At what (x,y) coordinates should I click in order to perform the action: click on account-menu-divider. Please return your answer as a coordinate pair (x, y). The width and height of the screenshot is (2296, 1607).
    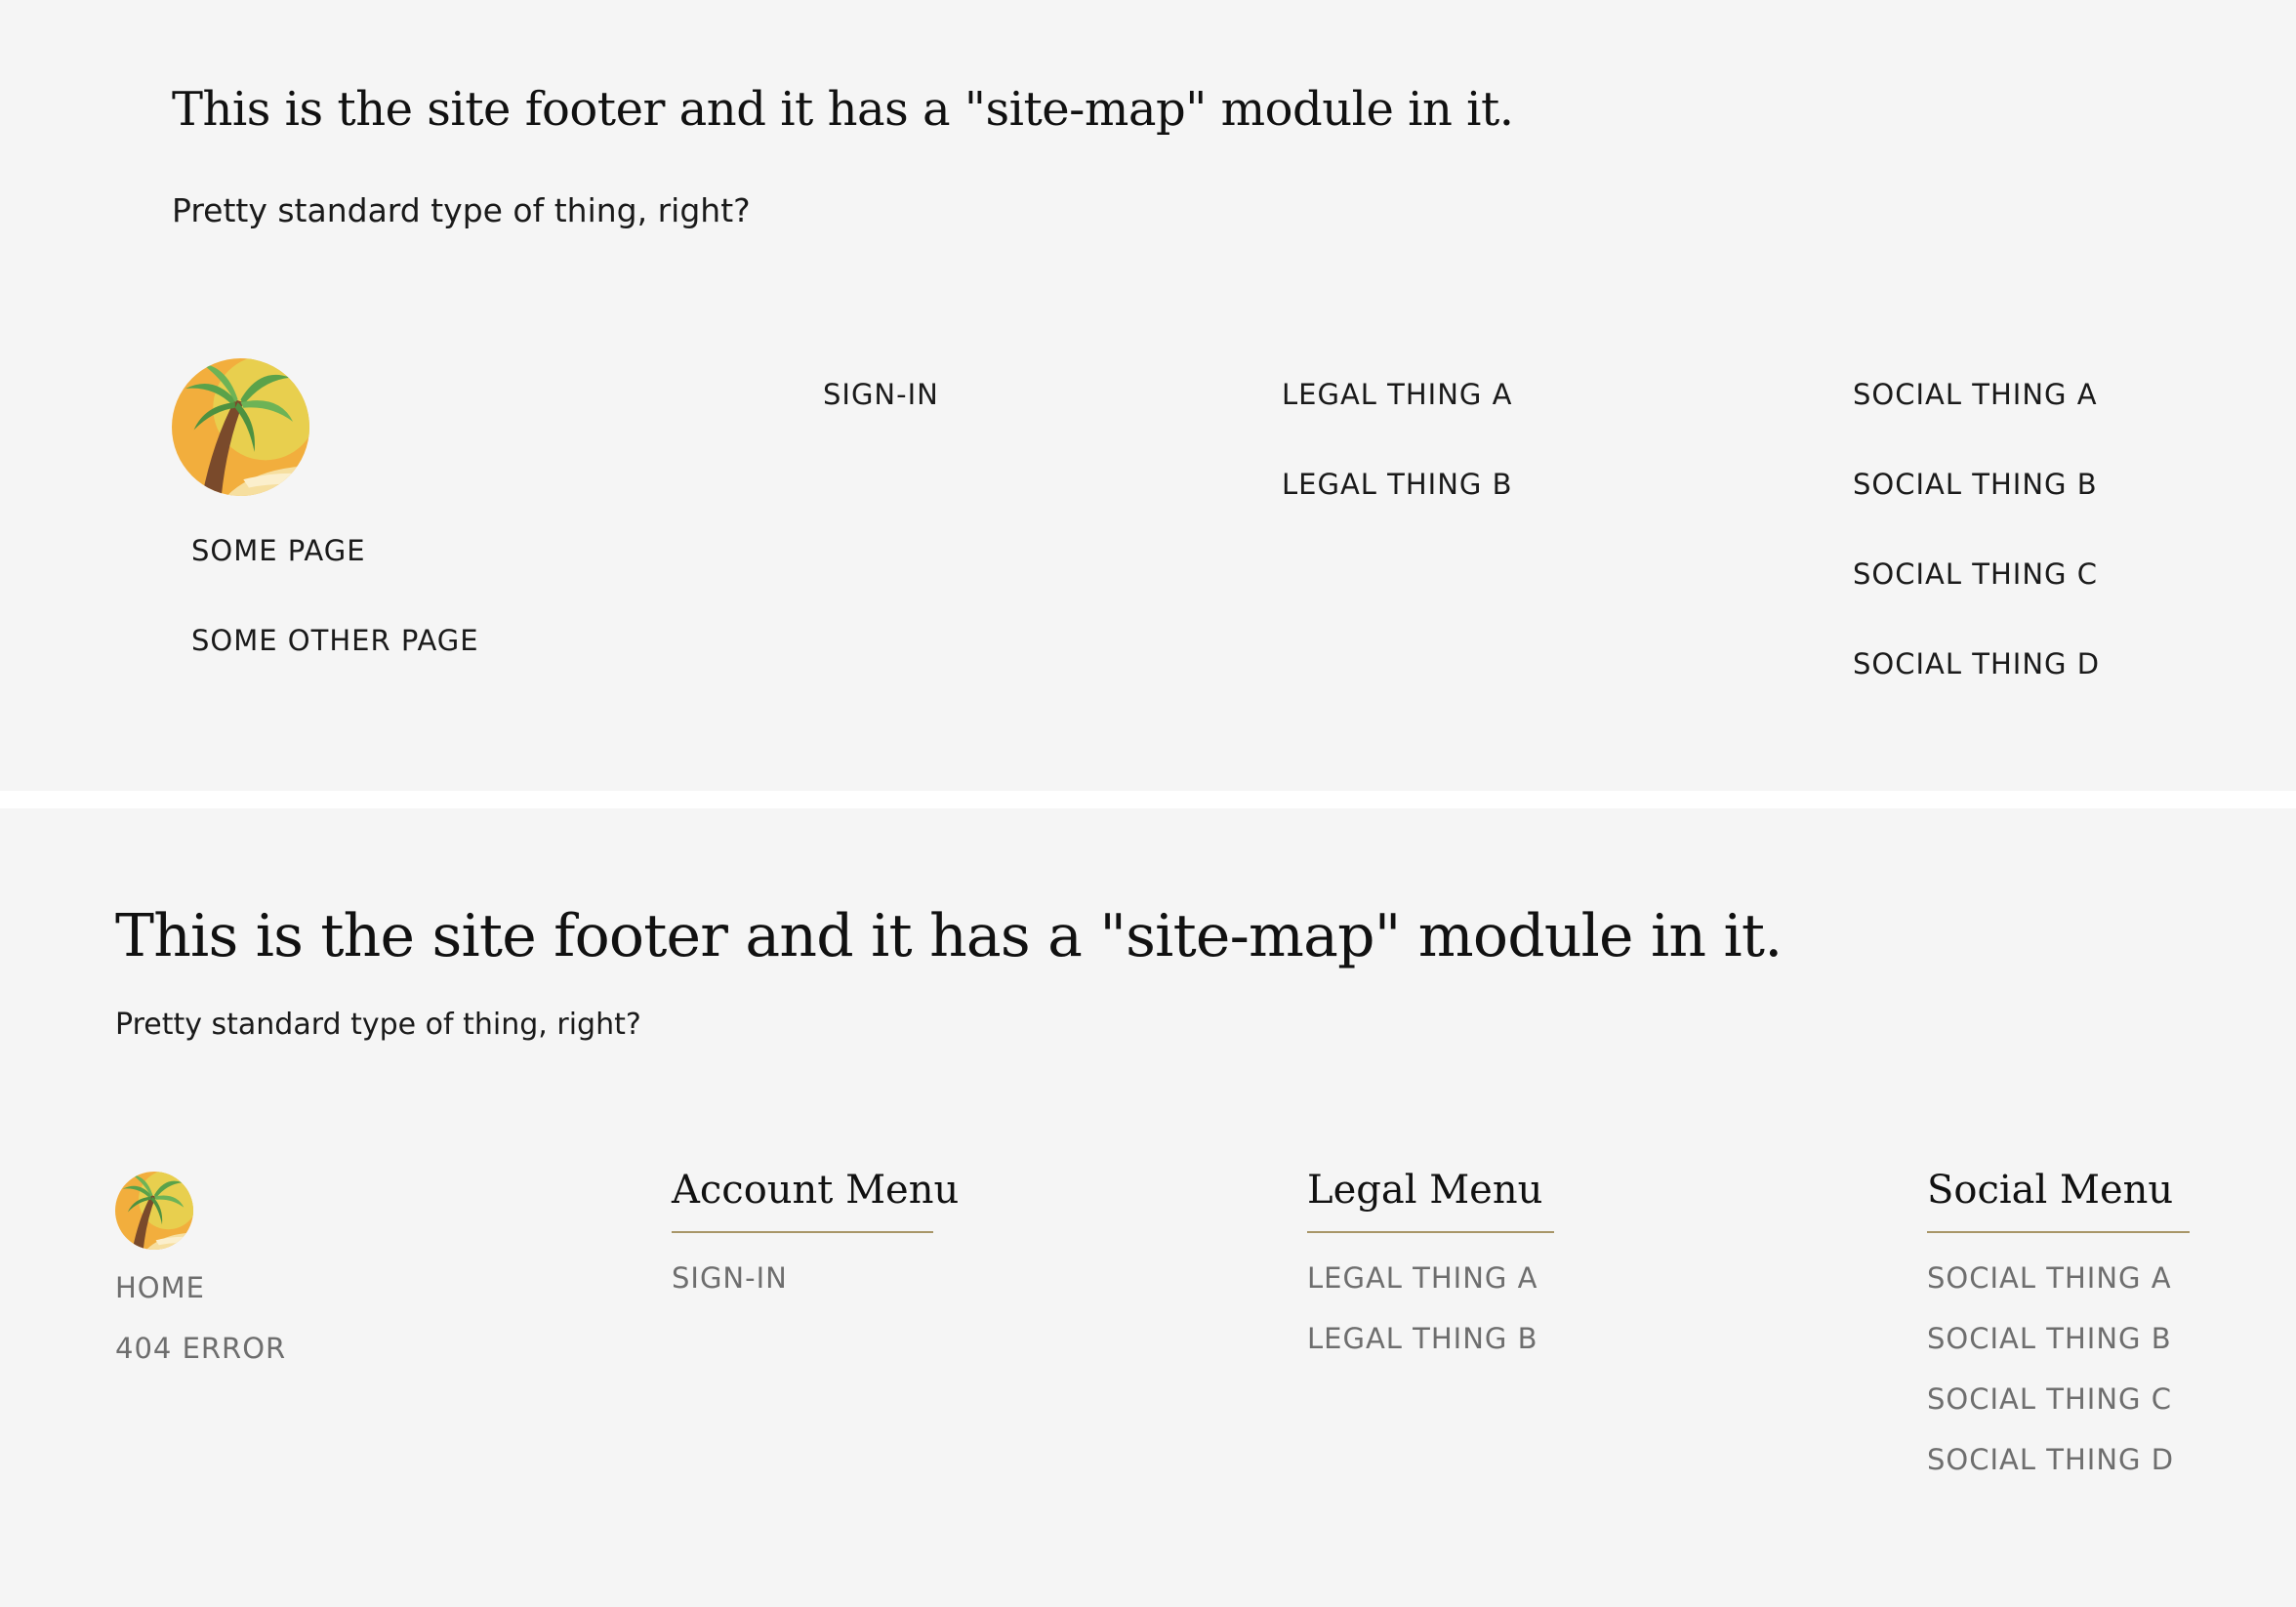
    Looking at the image, I should click on (802, 1232).